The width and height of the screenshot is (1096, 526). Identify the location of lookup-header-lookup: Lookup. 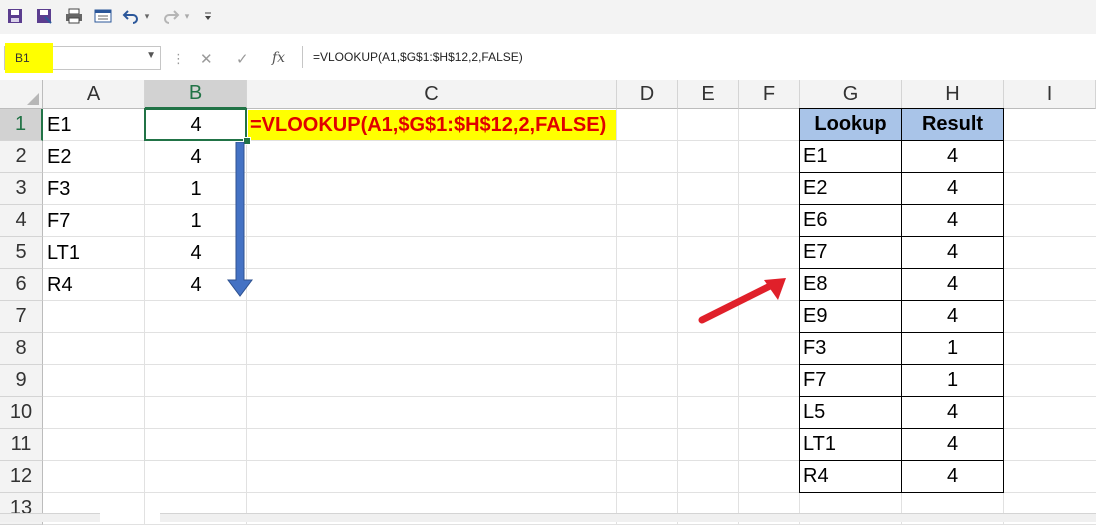
(851, 125).